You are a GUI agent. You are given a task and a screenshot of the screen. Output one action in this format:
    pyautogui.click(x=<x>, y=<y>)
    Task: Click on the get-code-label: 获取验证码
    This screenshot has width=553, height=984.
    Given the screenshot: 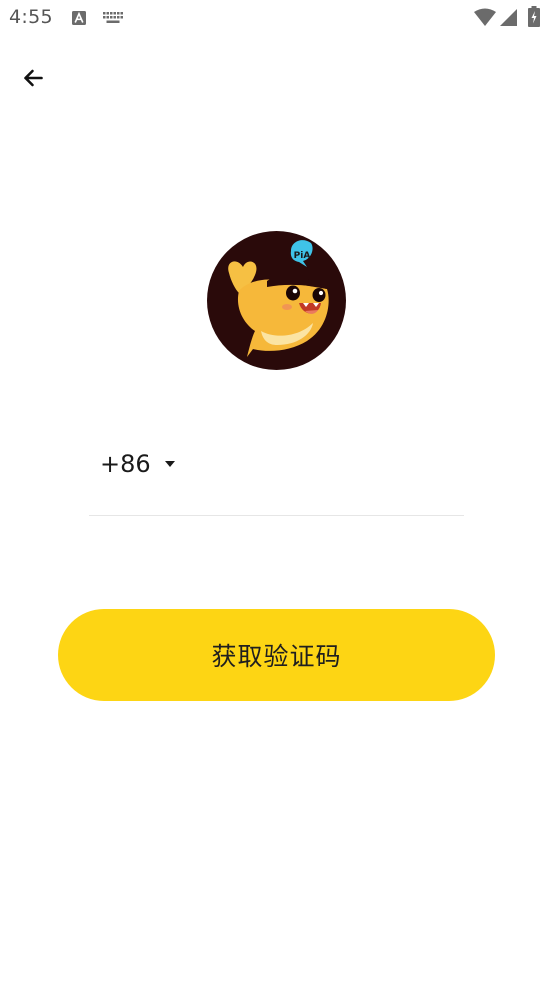 What is the action you would take?
    pyautogui.click(x=276, y=656)
    